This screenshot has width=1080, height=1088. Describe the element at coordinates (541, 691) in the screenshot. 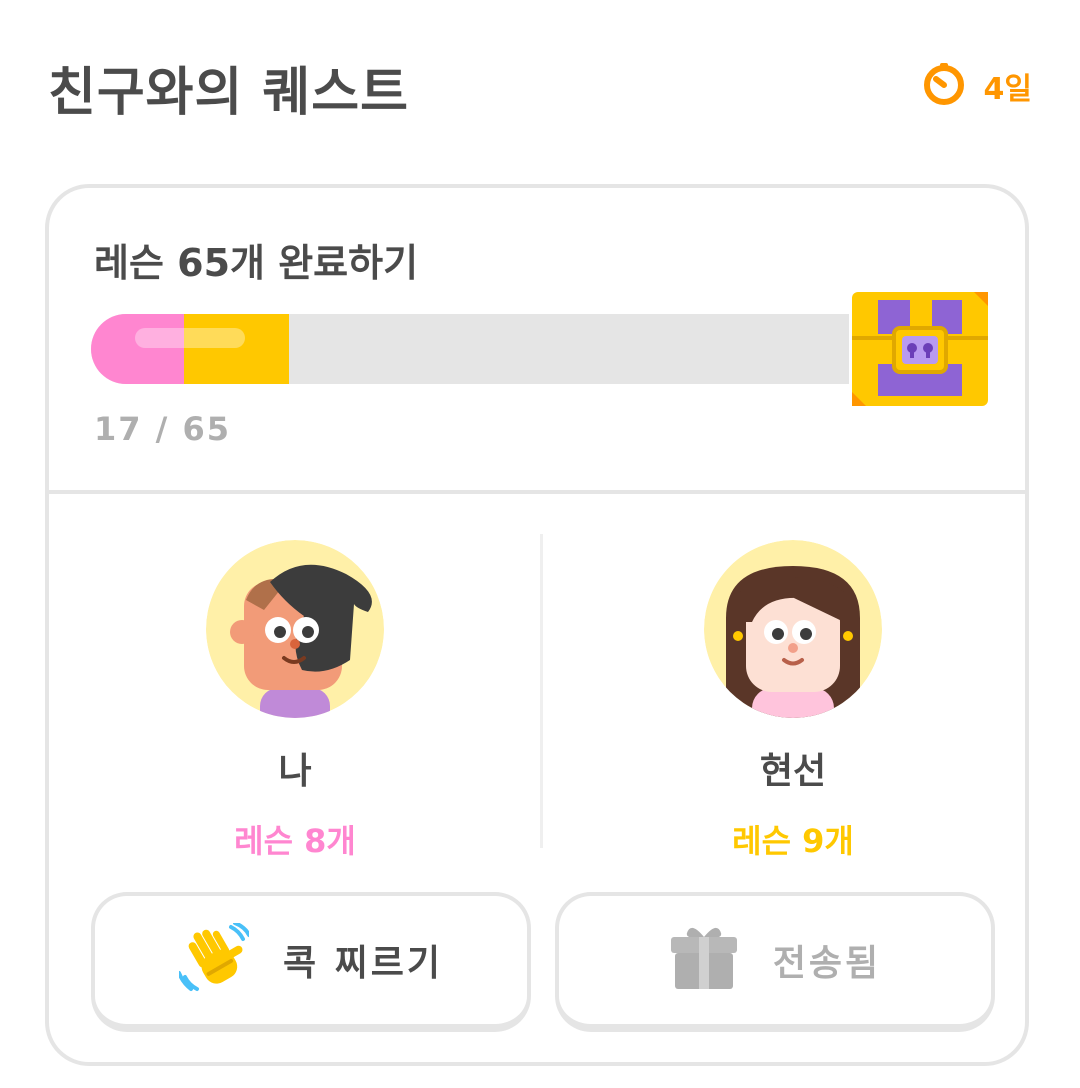

I see `friends-divider` at that location.